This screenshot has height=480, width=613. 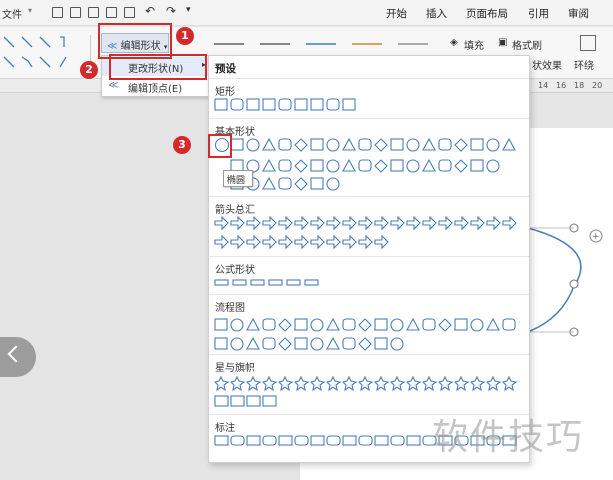 I want to click on save-icon, so click(x=75, y=12).